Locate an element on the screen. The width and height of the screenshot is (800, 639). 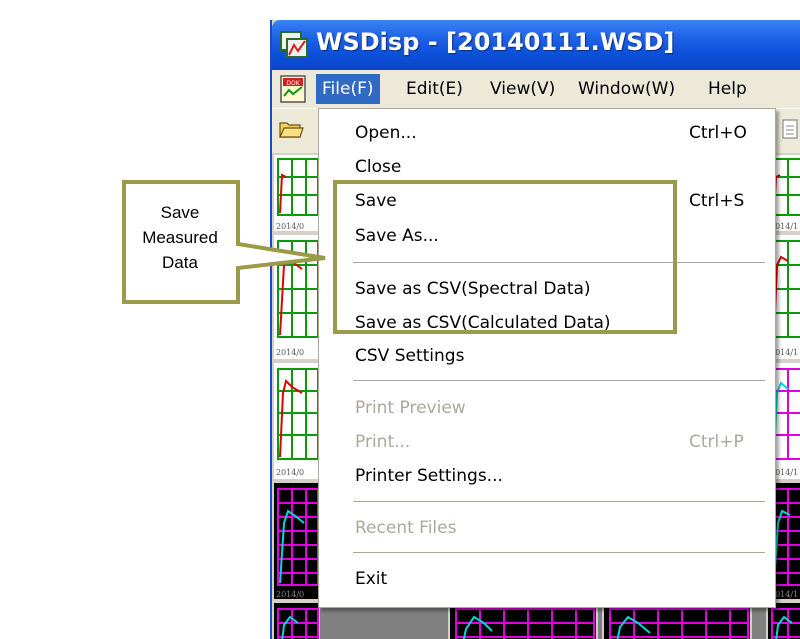
callout-bubble is located at coordinates (224, 242).